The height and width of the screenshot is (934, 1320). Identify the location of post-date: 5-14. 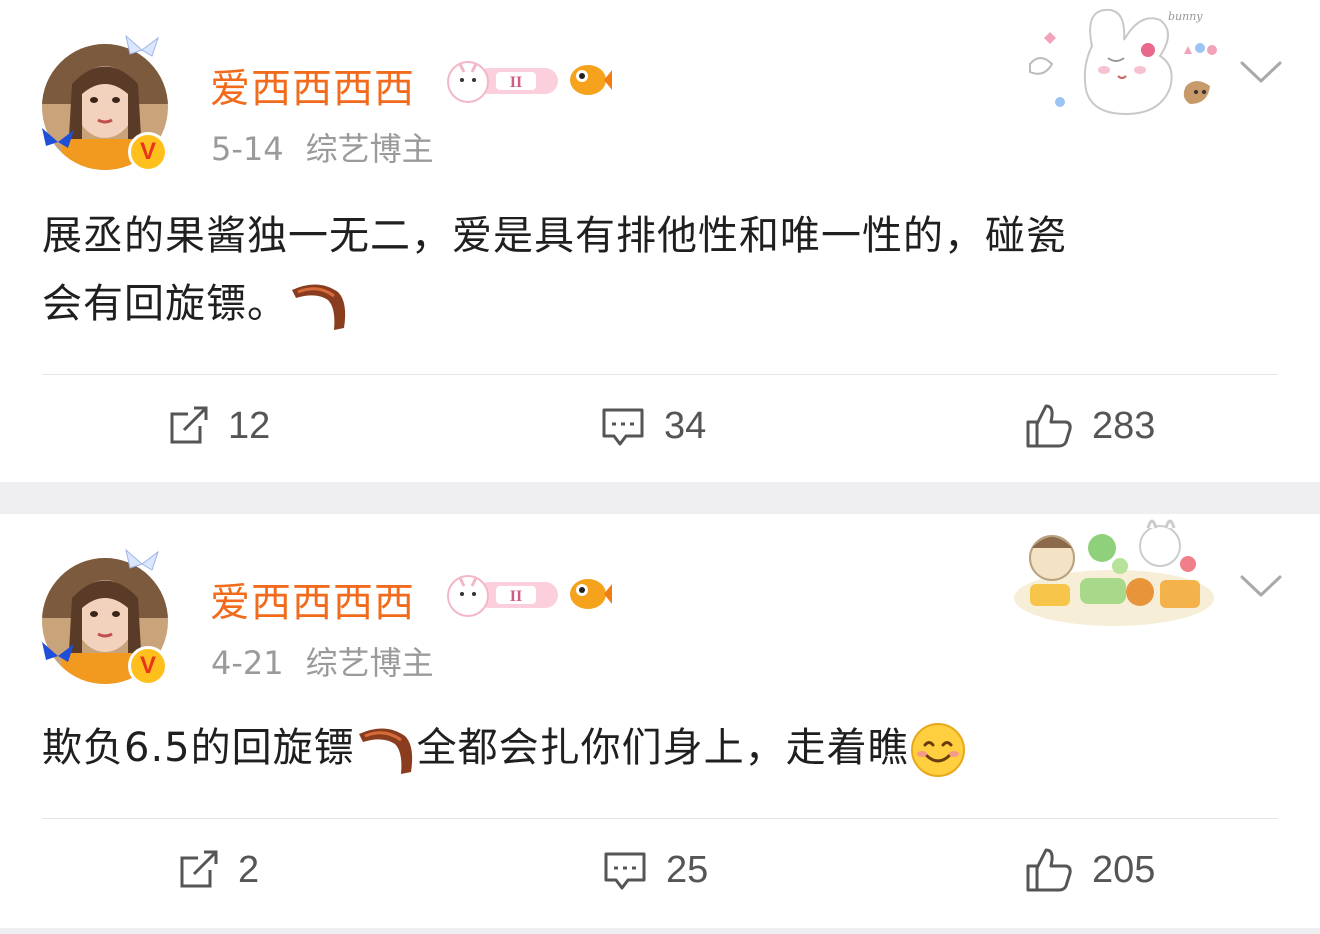
(247, 149).